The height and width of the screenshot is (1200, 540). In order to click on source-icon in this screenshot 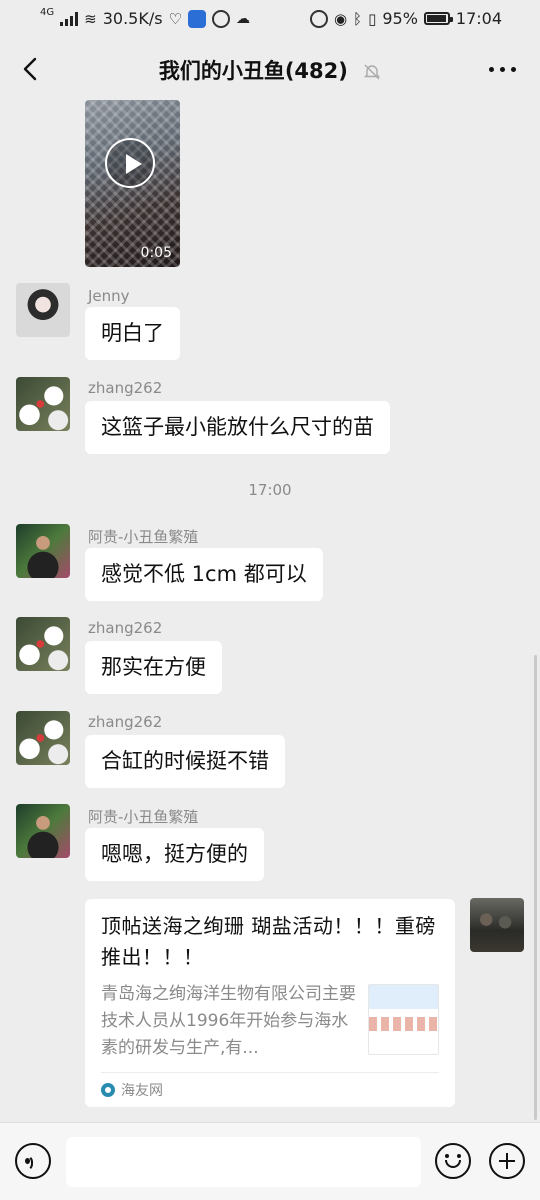, I will do `click(108, 1090)`.